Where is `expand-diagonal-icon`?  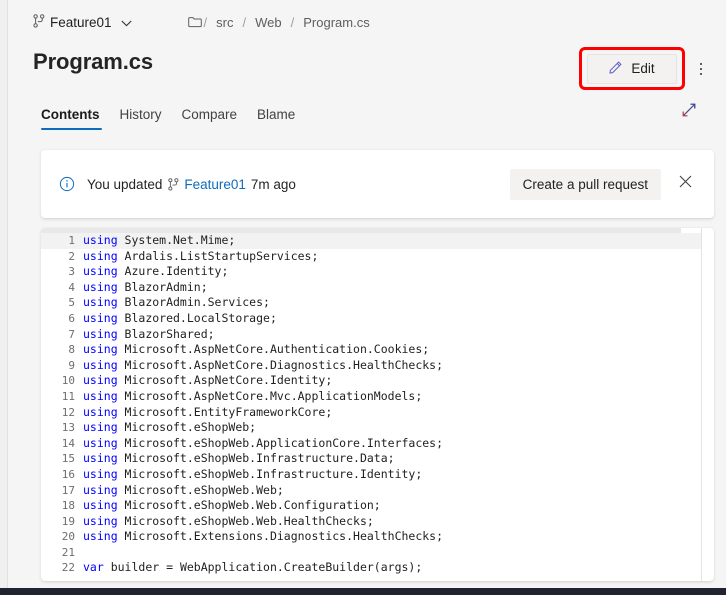 expand-diagonal-icon is located at coordinates (689, 112).